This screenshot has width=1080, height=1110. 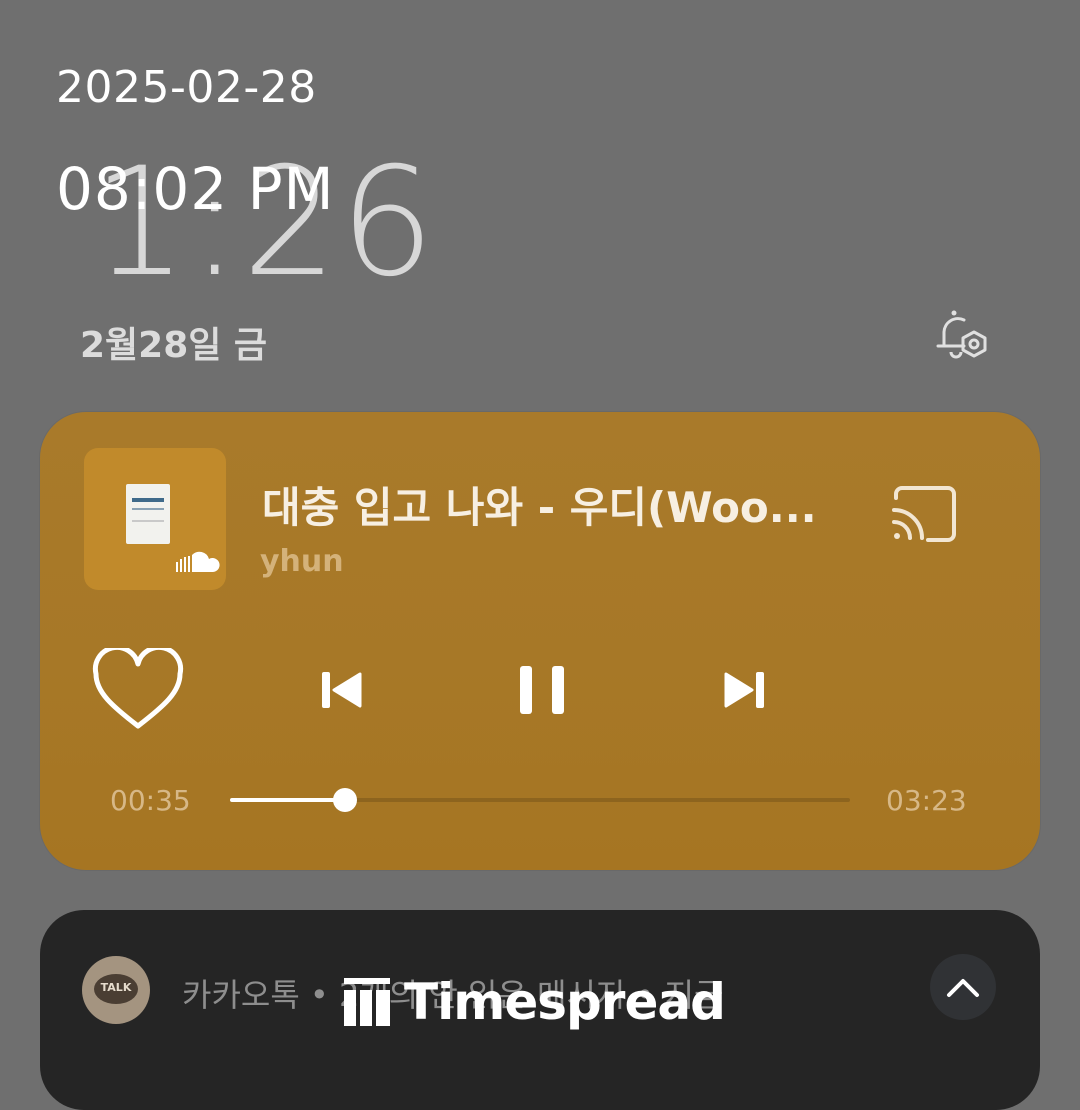 What do you see at coordinates (926, 800) in the screenshot?
I see `track-duration: 03:23` at bounding box center [926, 800].